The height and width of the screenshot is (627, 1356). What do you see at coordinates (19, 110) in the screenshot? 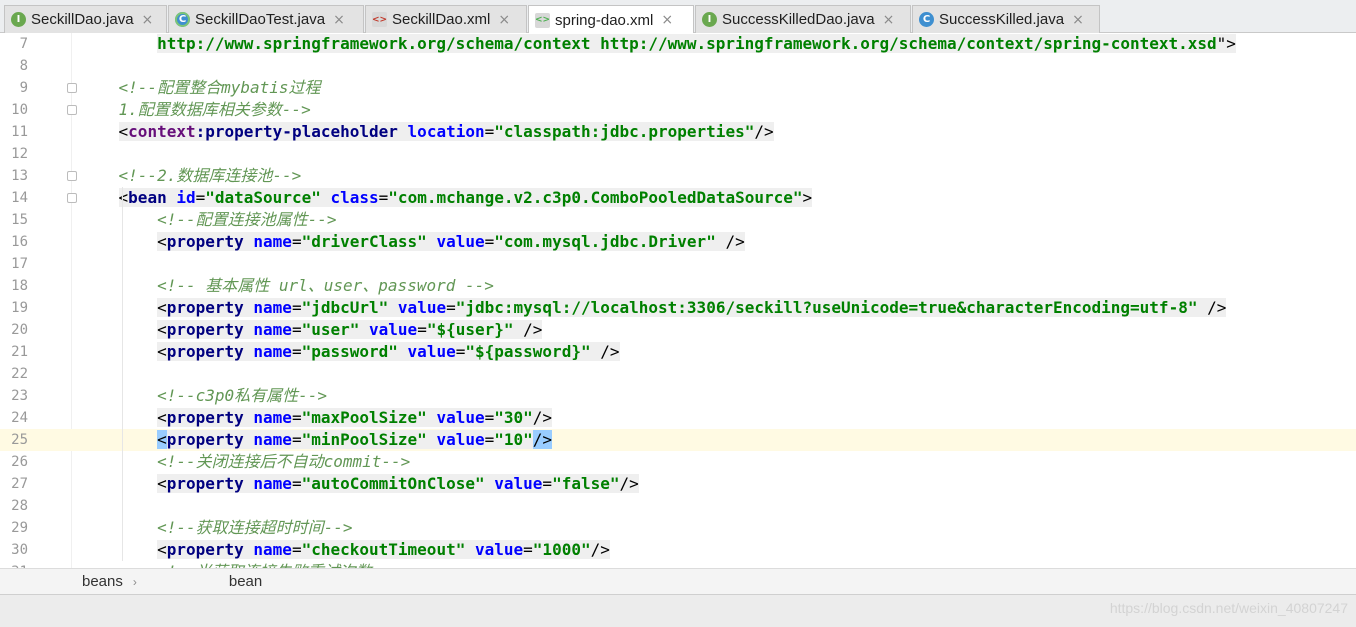
I see `line-number: 10` at bounding box center [19, 110].